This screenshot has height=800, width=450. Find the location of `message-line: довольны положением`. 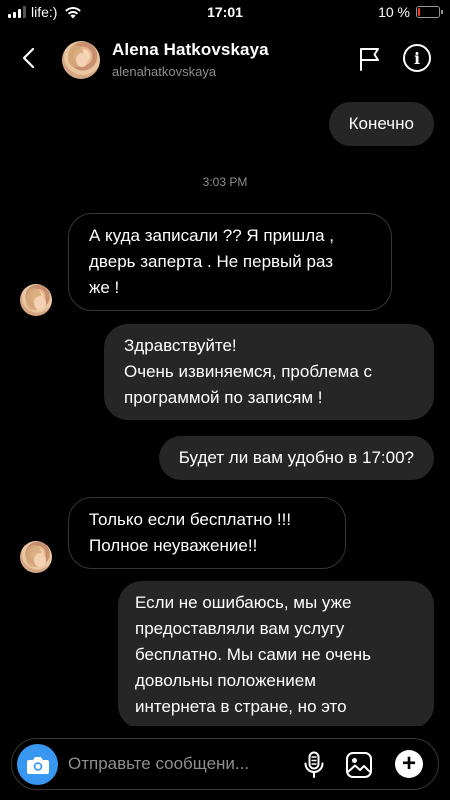

message-line: довольны положением is located at coordinates (225, 680).